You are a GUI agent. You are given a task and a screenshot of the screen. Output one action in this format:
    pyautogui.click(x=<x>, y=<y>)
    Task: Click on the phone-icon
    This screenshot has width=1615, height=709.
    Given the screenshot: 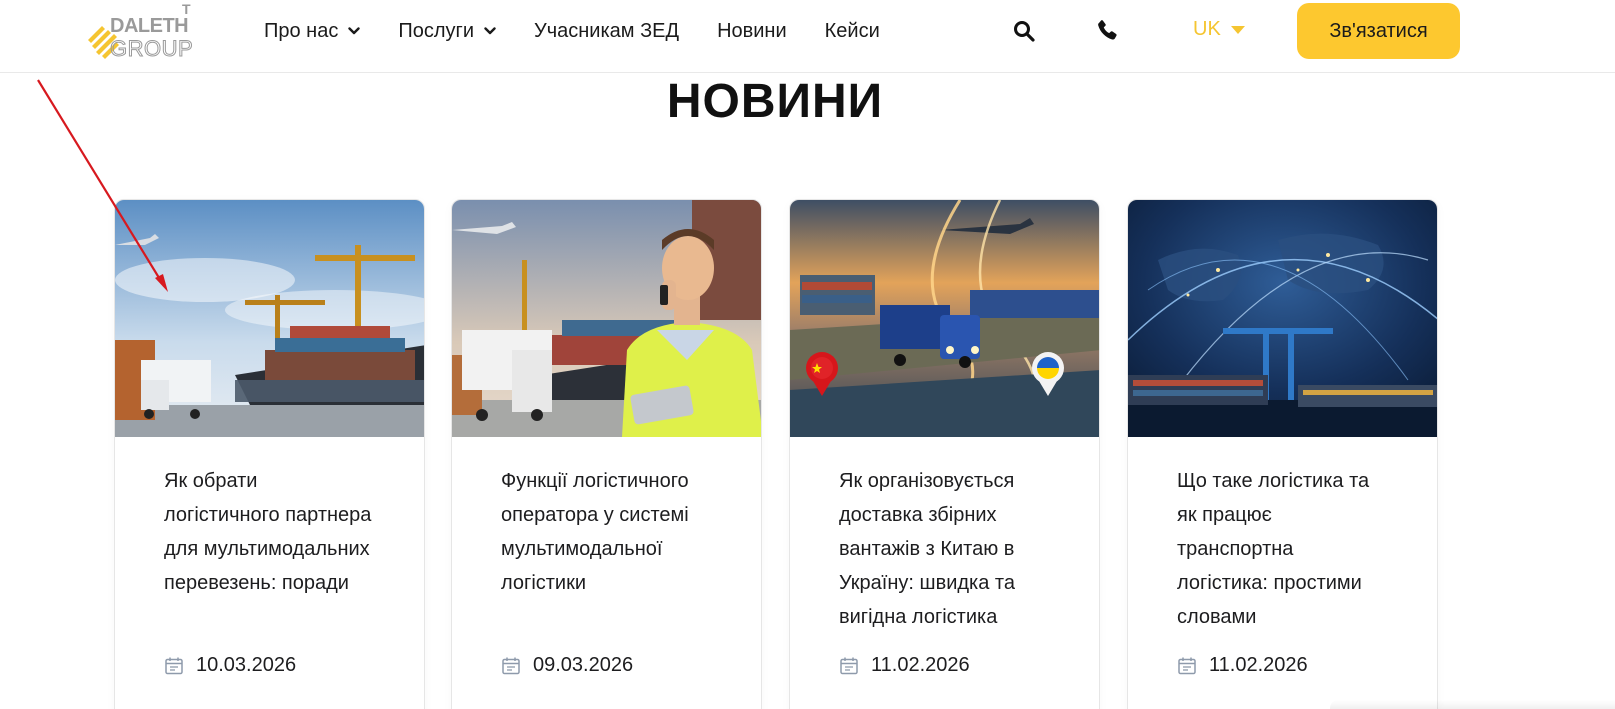 What is the action you would take?
    pyautogui.click(x=1107, y=31)
    